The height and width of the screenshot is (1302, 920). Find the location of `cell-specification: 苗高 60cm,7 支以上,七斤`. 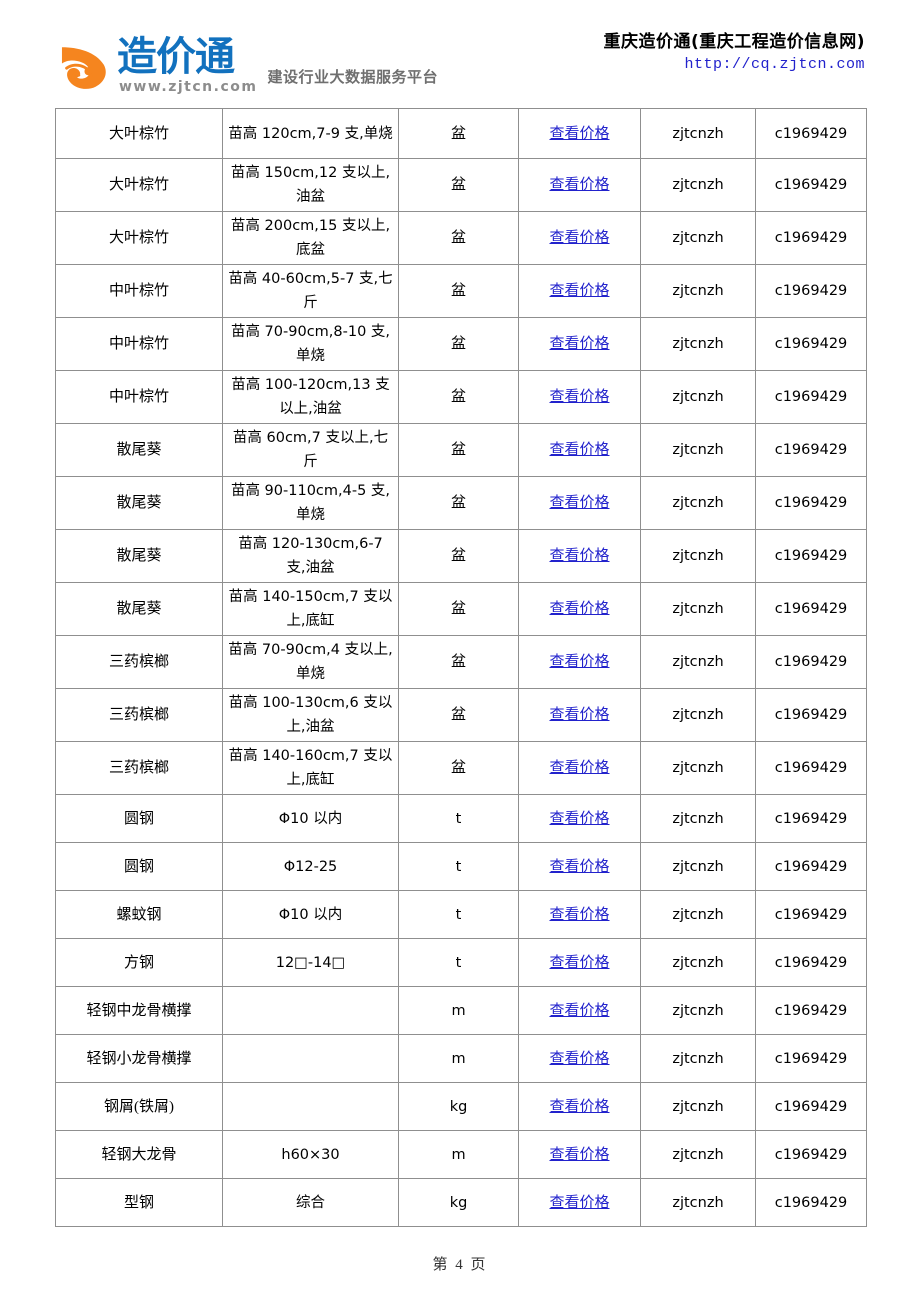

cell-specification: 苗高 60cm,7 支以上,七斤 is located at coordinates (310, 450).